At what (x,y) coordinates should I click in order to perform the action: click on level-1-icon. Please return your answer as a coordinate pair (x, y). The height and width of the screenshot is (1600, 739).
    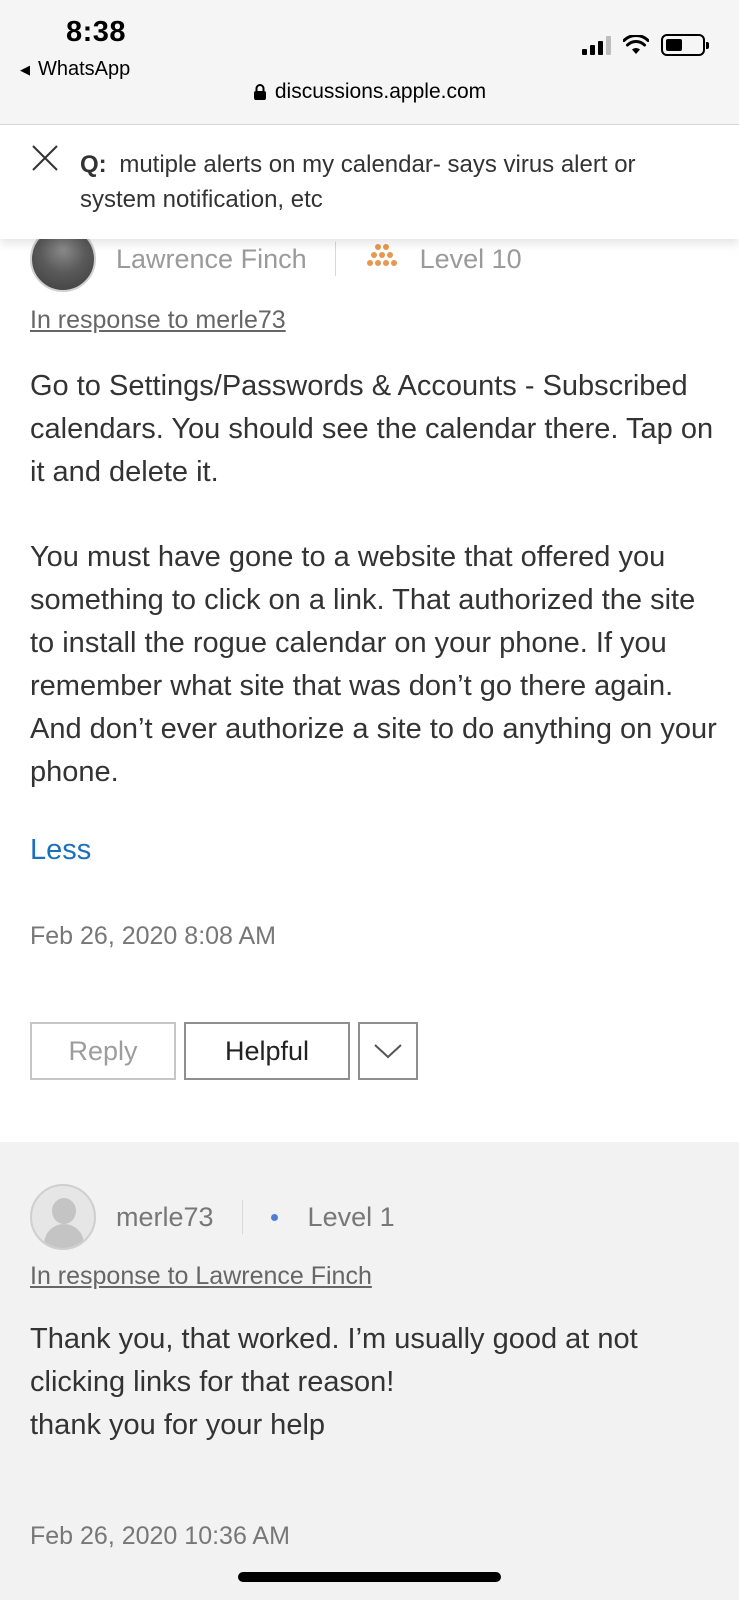
    Looking at the image, I should click on (274, 1217).